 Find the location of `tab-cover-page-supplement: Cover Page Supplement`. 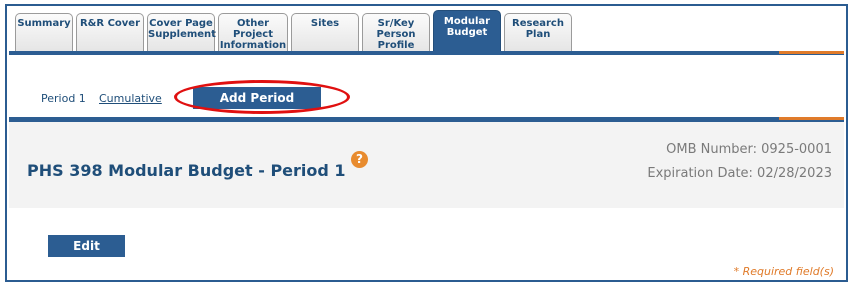

tab-cover-page-supplement: Cover Page Supplement is located at coordinates (181, 33).